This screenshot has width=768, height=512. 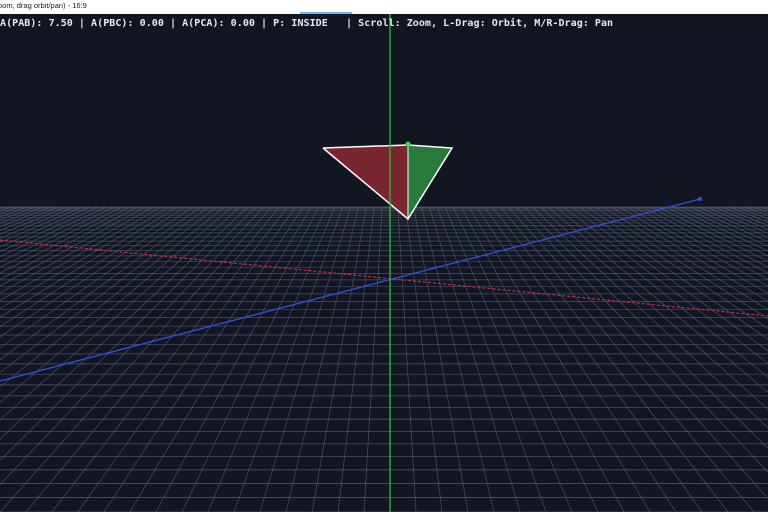 What do you see at coordinates (408, 144) in the screenshot?
I see `point-p-icon` at bounding box center [408, 144].